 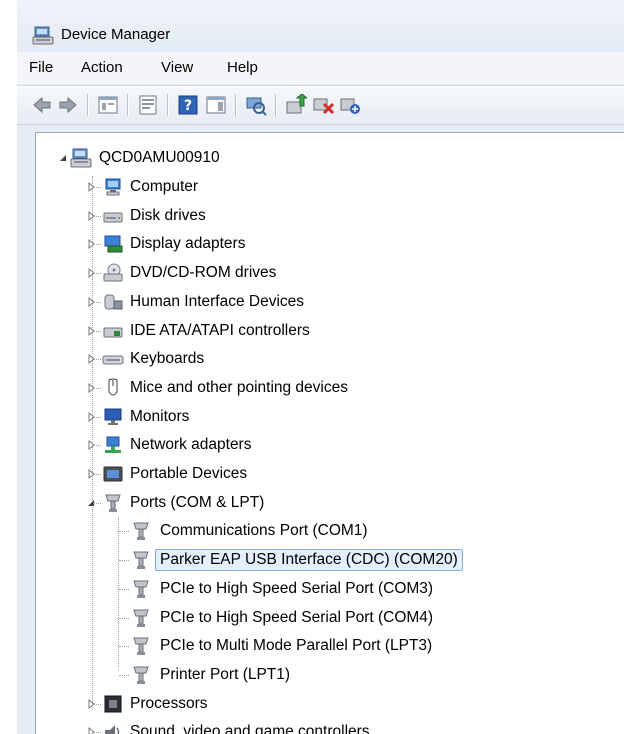 I want to click on help-icon: ?, so click(x=188, y=105).